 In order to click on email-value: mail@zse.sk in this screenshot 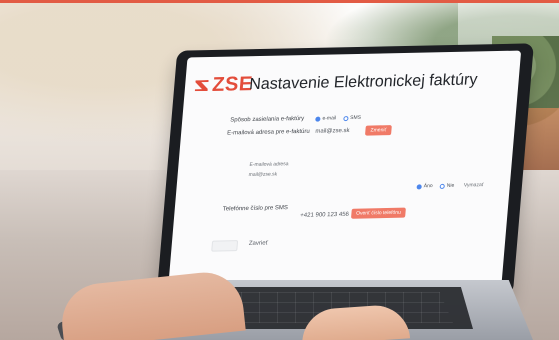, I will do `click(332, 131)`.